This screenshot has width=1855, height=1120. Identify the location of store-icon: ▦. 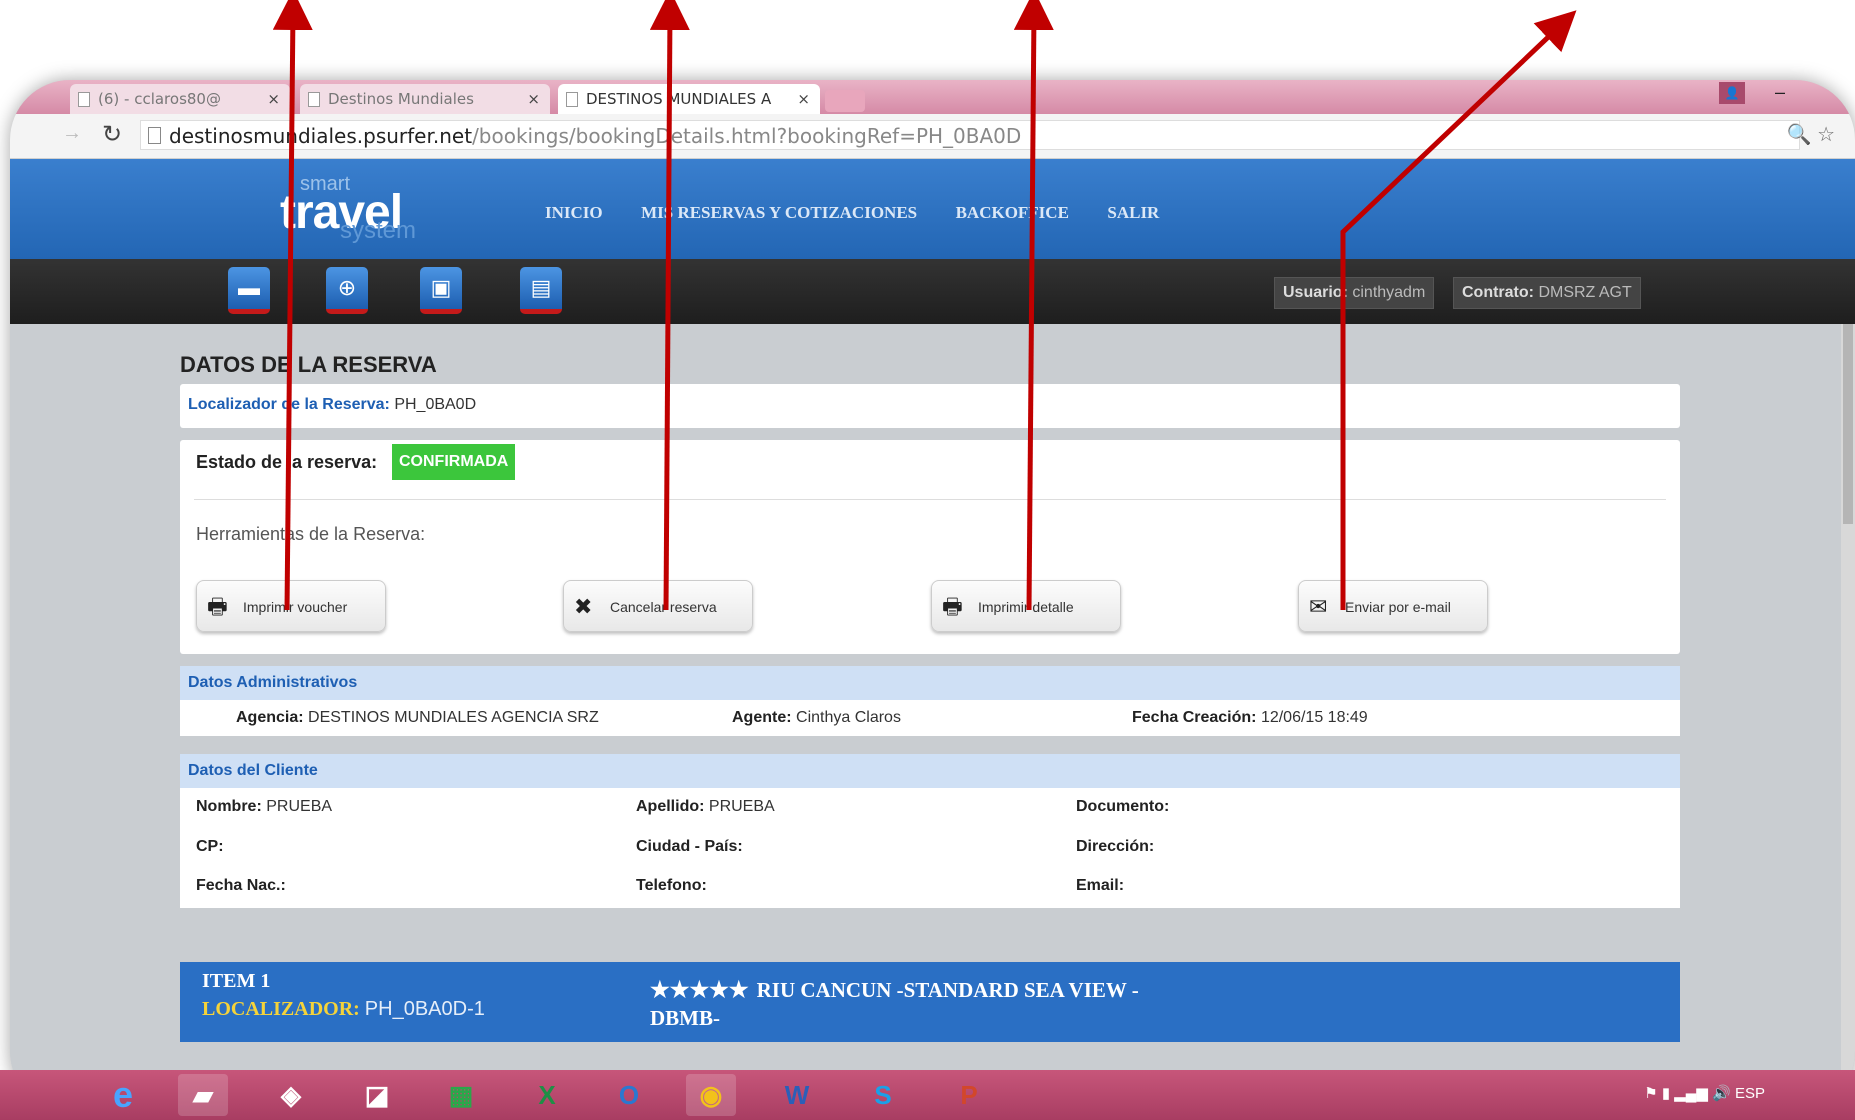
(461, 1095).